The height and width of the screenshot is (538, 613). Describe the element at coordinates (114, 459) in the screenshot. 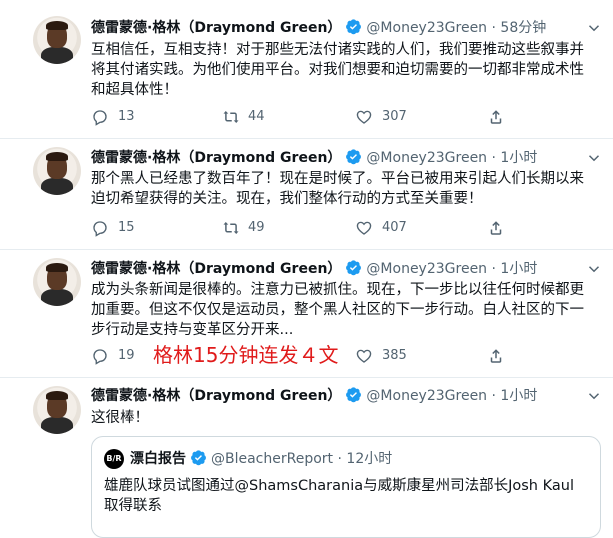

I see `quoted-avatar: B/R` at that location.